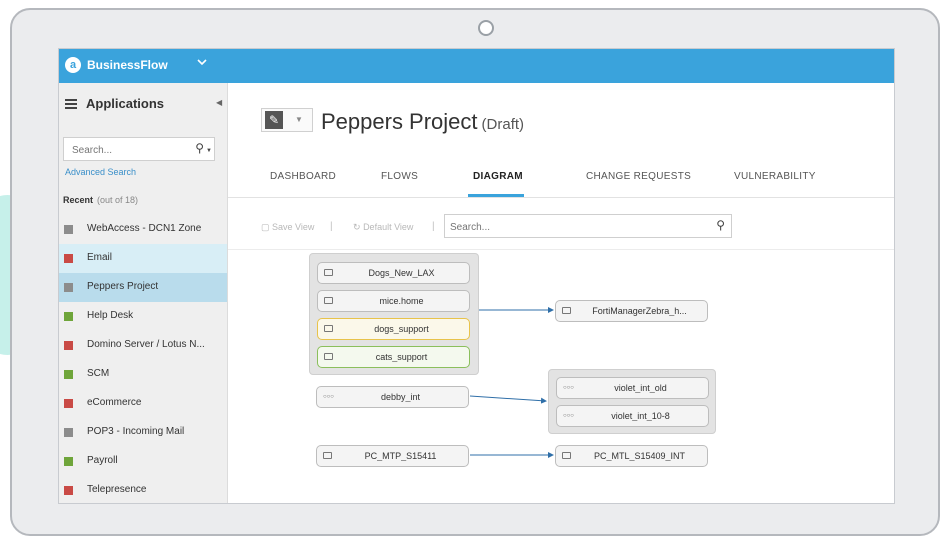 The image size is (951, 541). I want to click on list-item-label: Help Desk, so click(110, 315).